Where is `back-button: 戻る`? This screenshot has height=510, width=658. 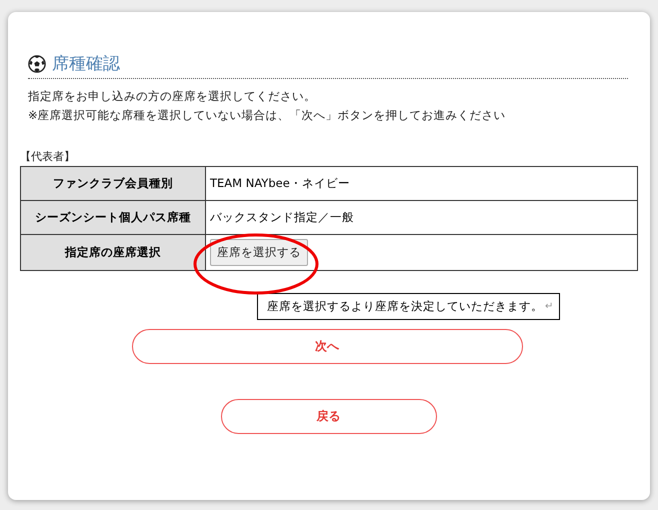
back-button: 戻る is located at coordinates (328, 416).